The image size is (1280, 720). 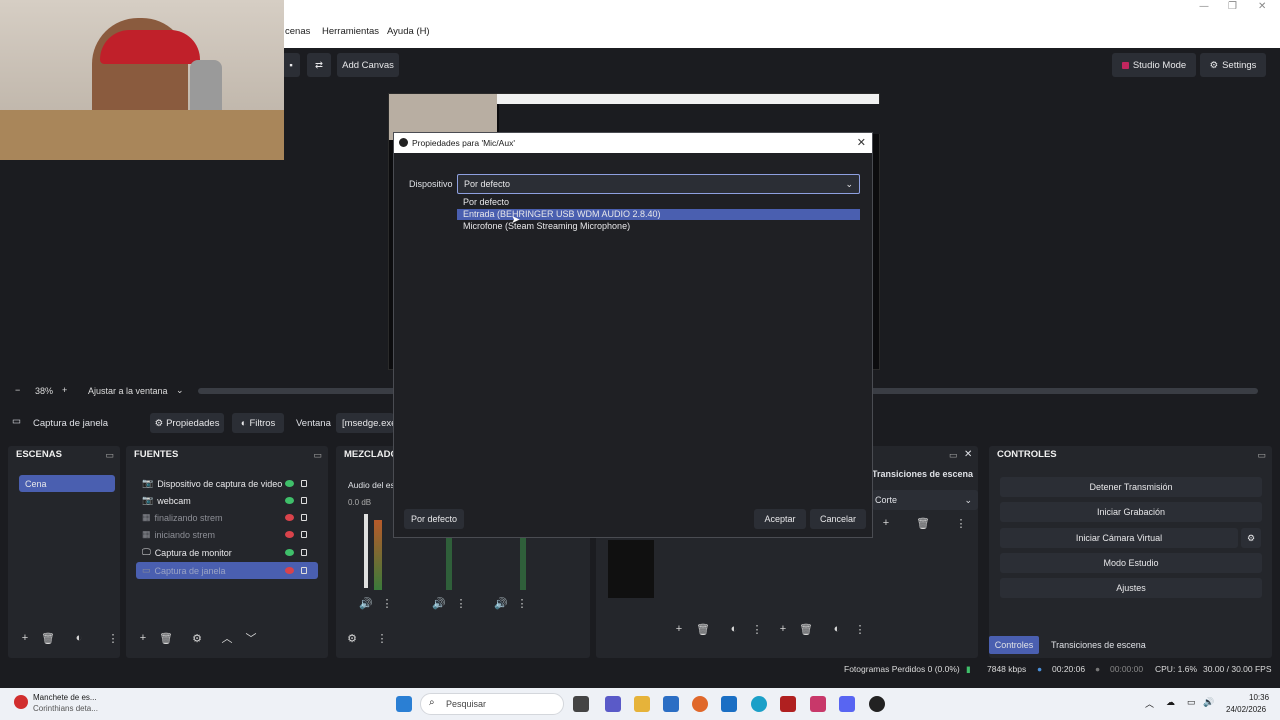 I want to click on toolbar-icon-button: ▪, so click(x=291, y=65).